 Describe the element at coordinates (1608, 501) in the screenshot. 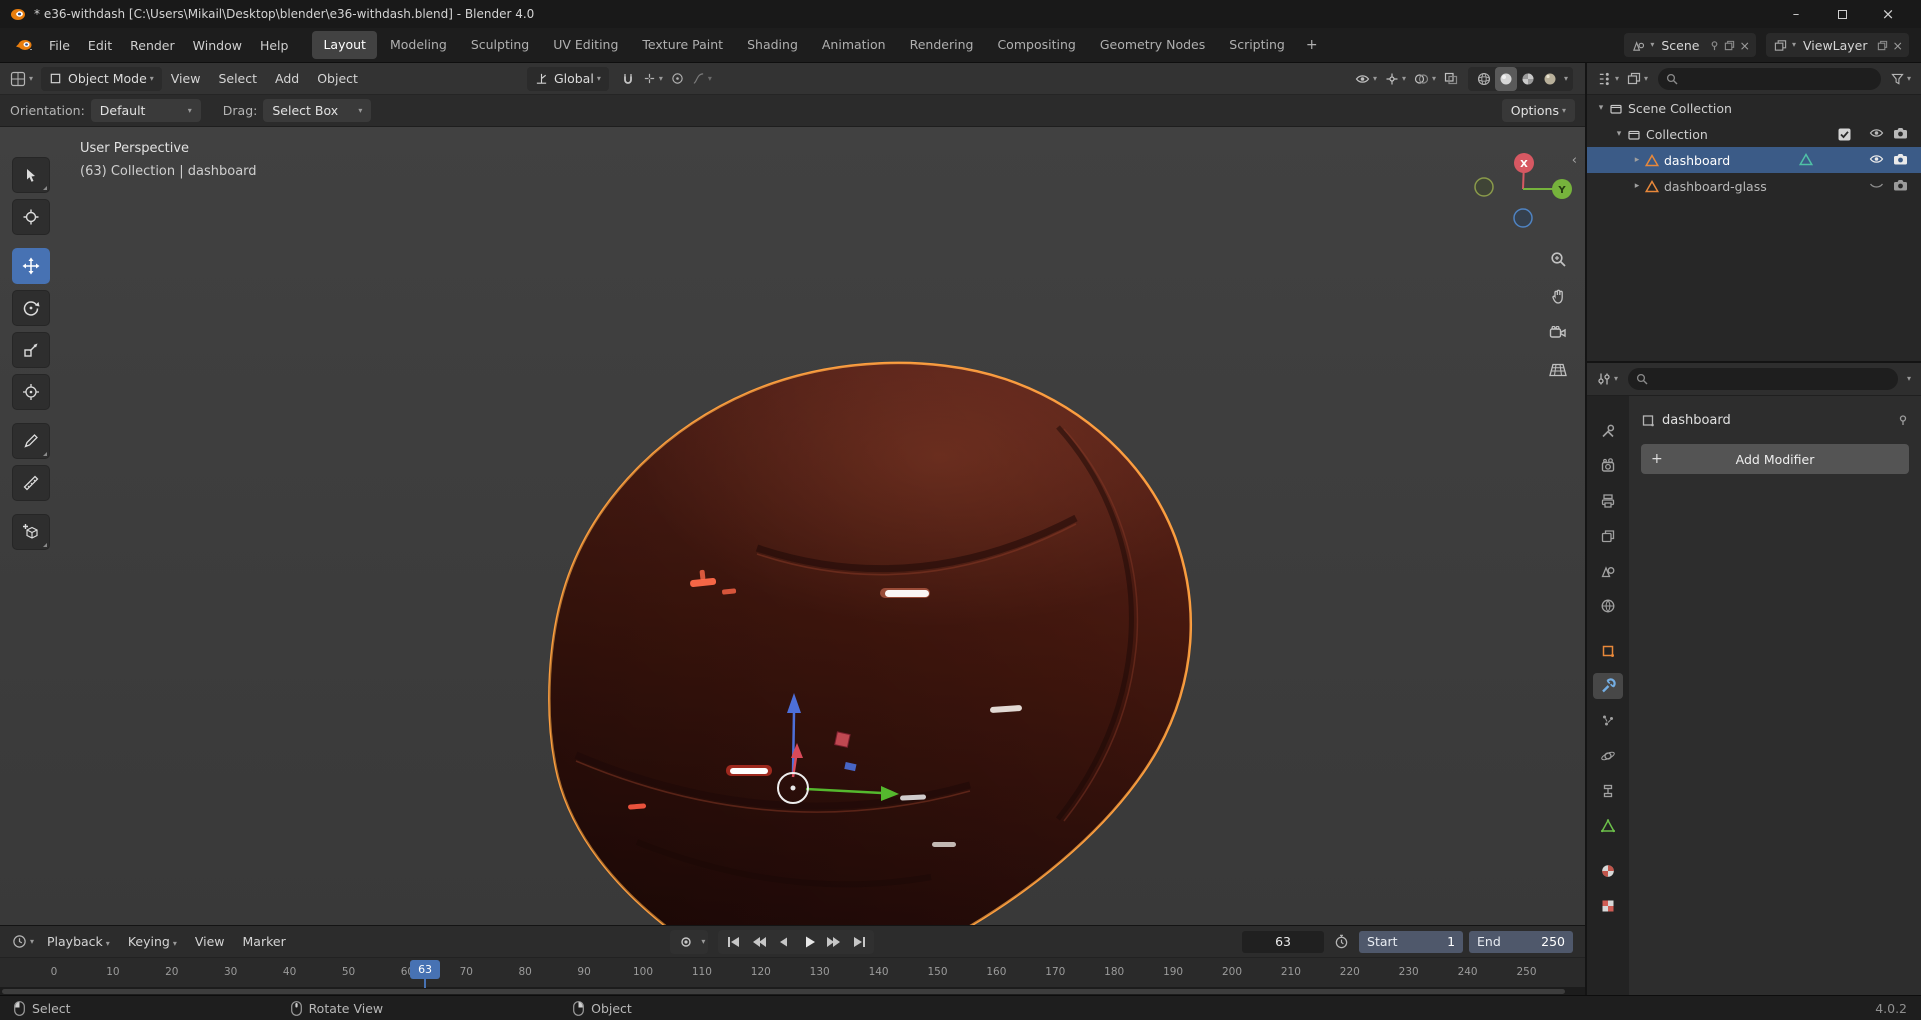

I see `tab-output` at that location.